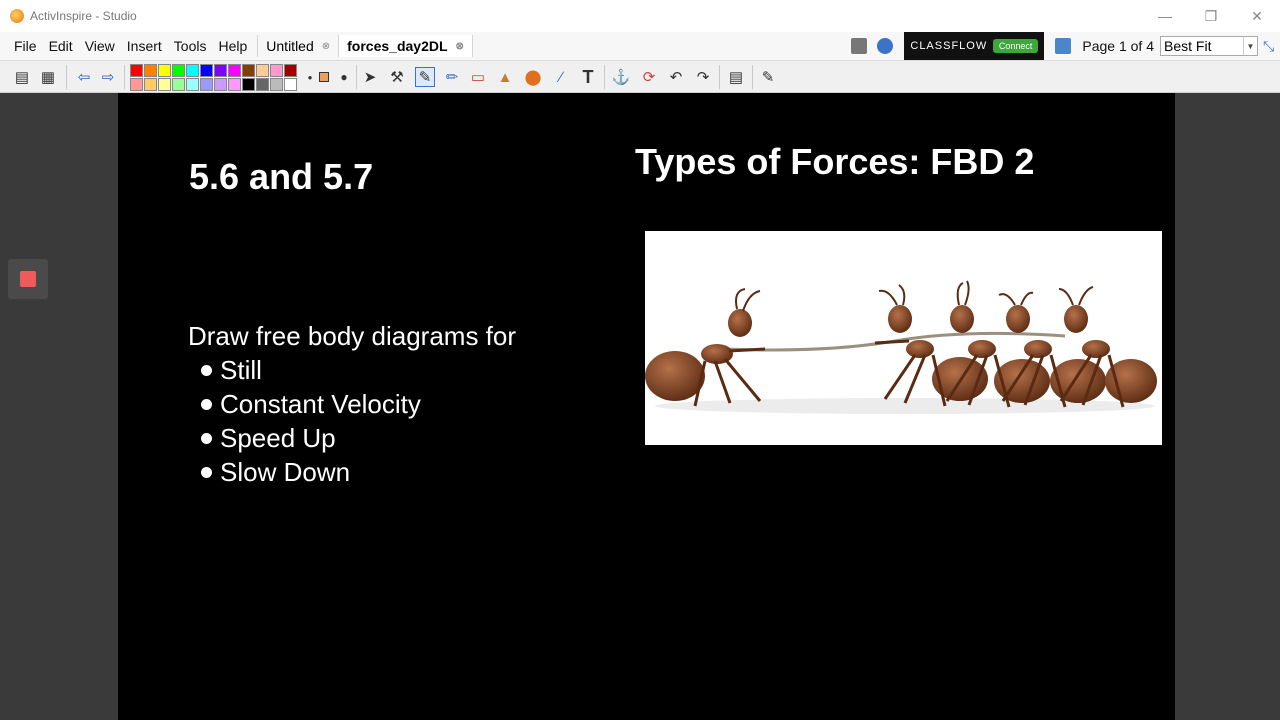  What do you see at coordinates (703, 77) in the screenshot?
I see `redo-icon: ↷` at bounding box center [703, 77].